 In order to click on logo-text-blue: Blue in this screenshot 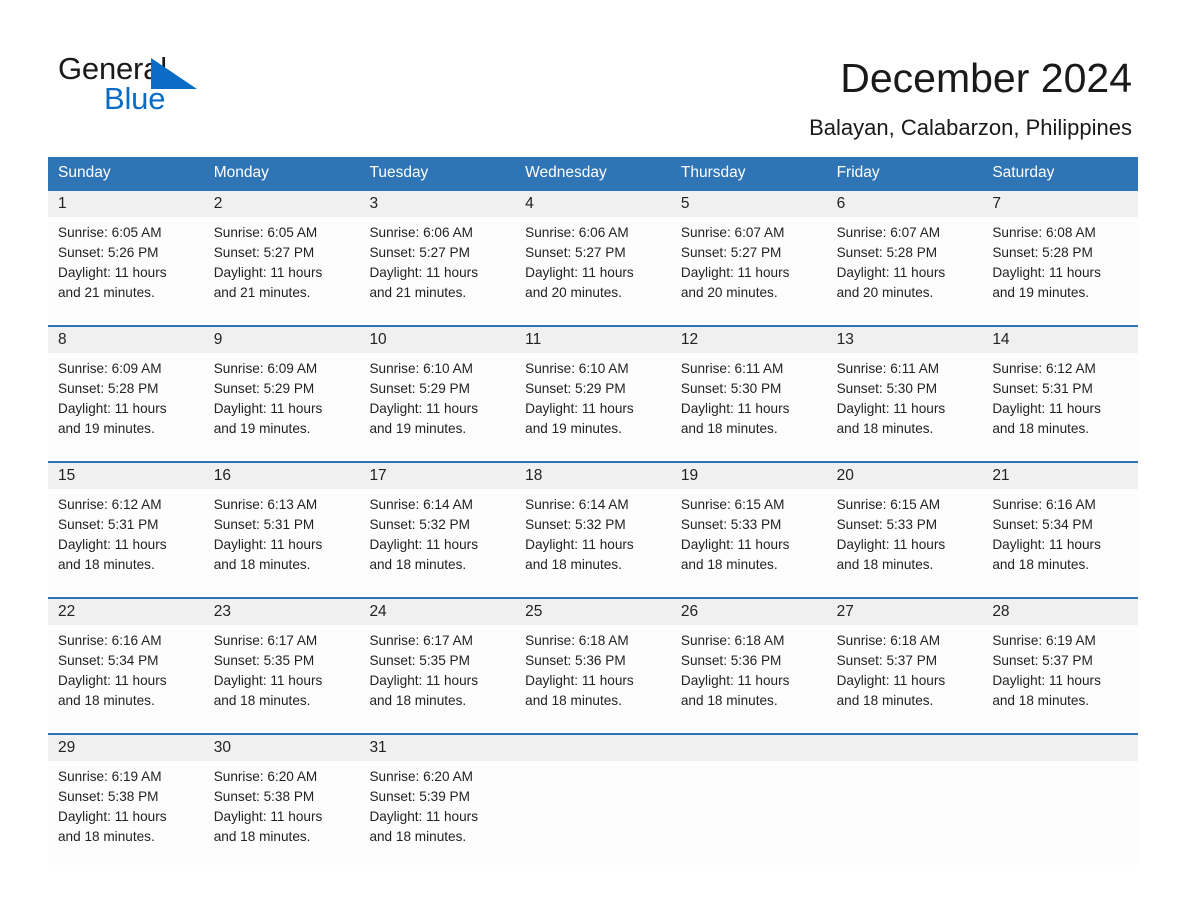, I will do `click(135, 98)`.